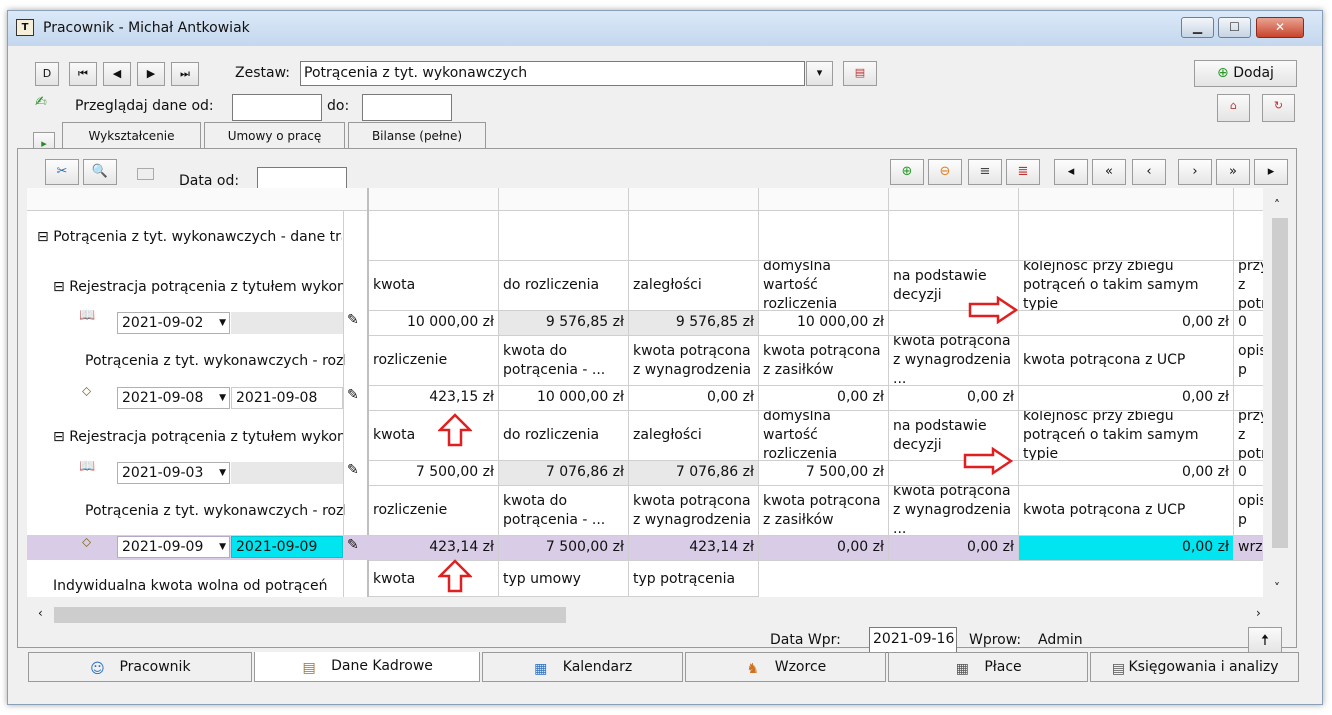  Describe the element at coordinates (417, 135) in the screenshot. I see `tab-bilanse: Bilanse (pełne)` at that location.